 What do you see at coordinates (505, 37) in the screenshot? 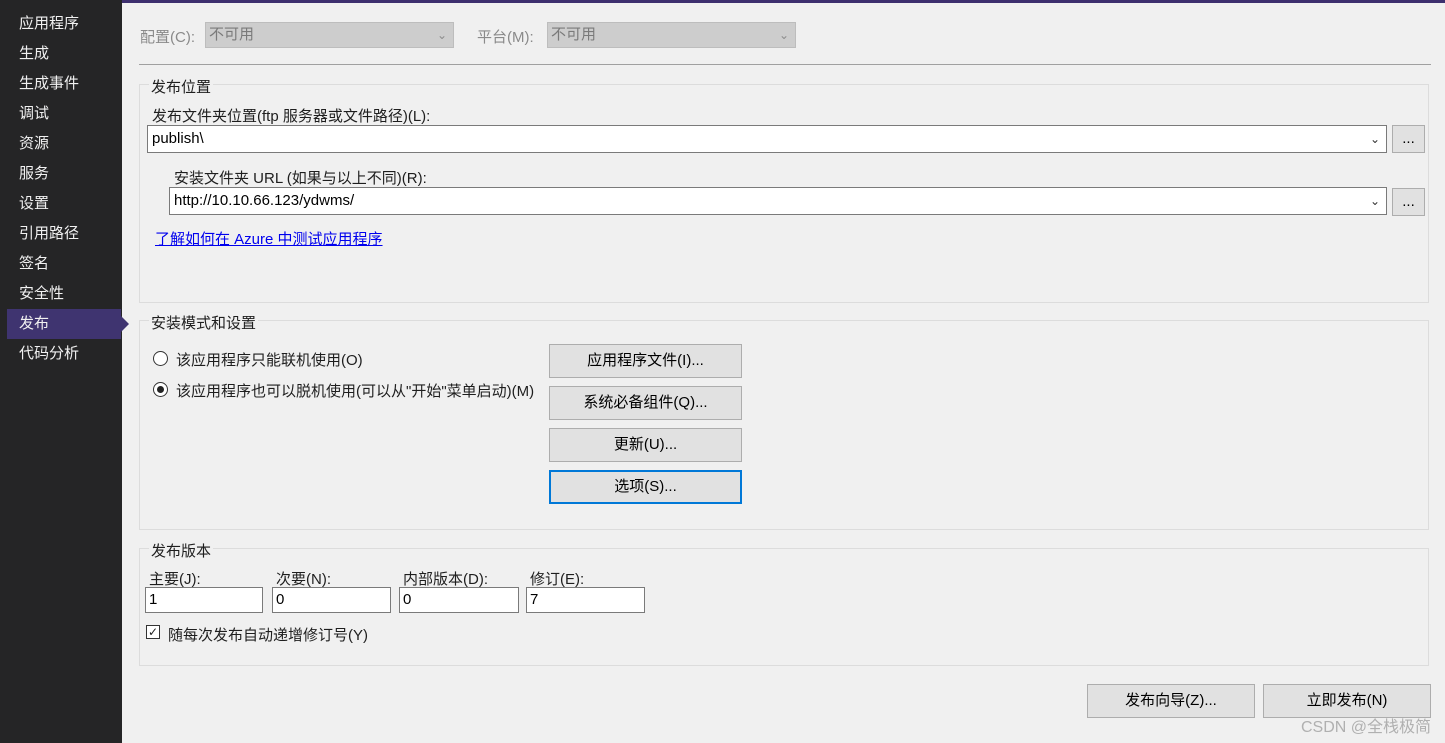
I see `platform-label: 平台(M):` at bounding box center [505, 37].